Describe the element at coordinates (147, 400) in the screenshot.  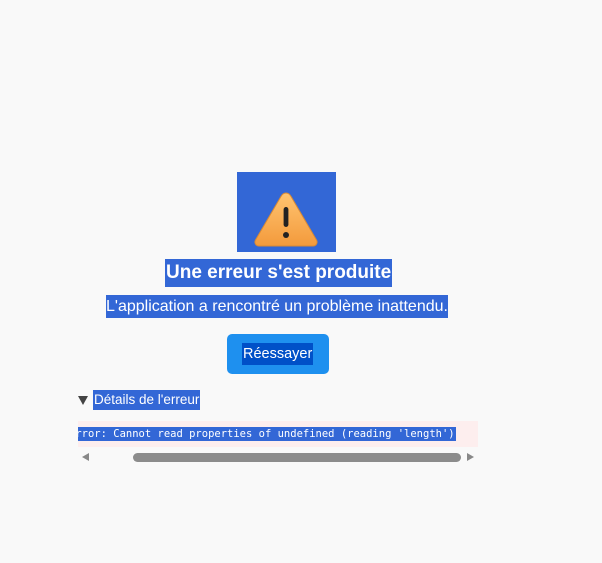
I see `error-details-label: Détails de l'erreur` at that location.